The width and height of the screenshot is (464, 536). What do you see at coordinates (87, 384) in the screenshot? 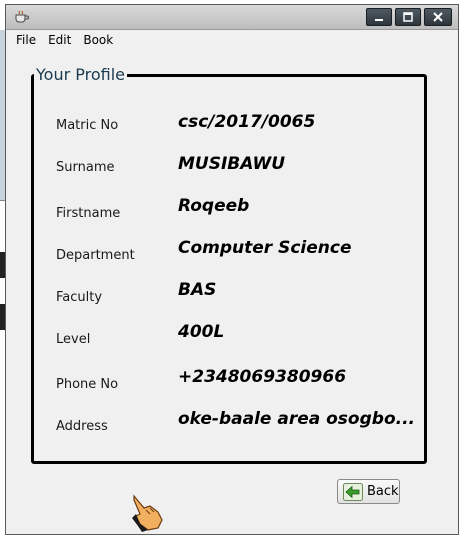
I see `field-label: Phone No` at bounding box center [87, 384].